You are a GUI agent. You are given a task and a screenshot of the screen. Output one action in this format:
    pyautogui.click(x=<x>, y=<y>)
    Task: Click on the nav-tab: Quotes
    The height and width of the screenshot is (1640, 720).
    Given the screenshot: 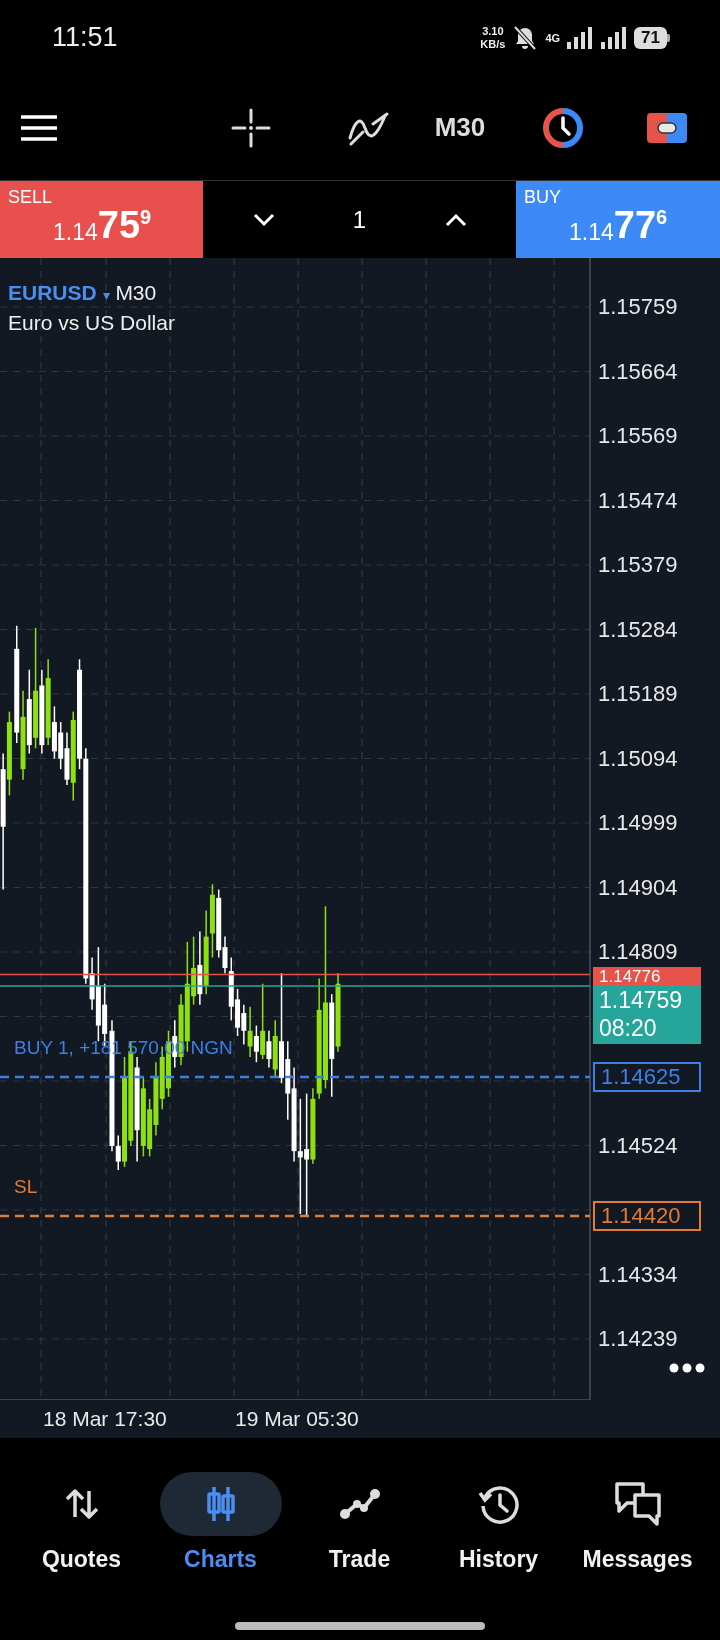 What is the action you would take?
    pyautogui.click(x=81, y=1522)
    